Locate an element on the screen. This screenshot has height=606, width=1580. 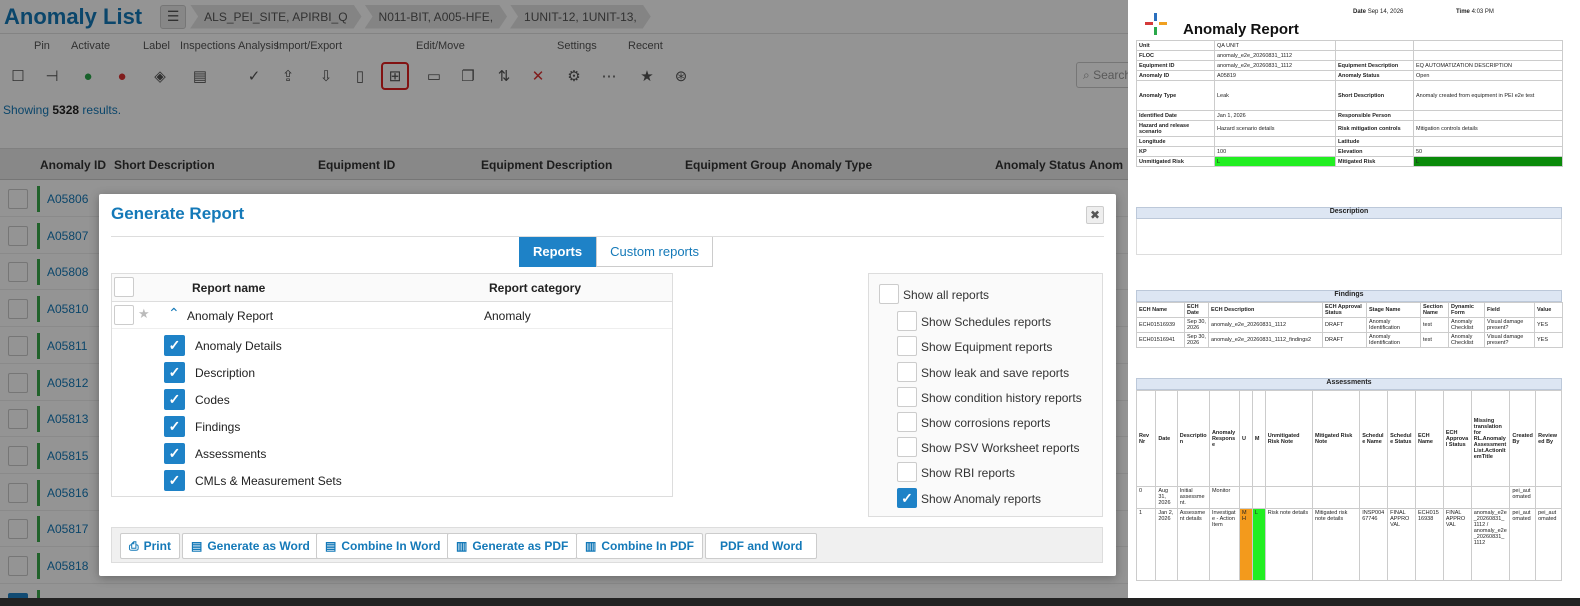
section-label: Assessments is located at coordinates (231, 454).